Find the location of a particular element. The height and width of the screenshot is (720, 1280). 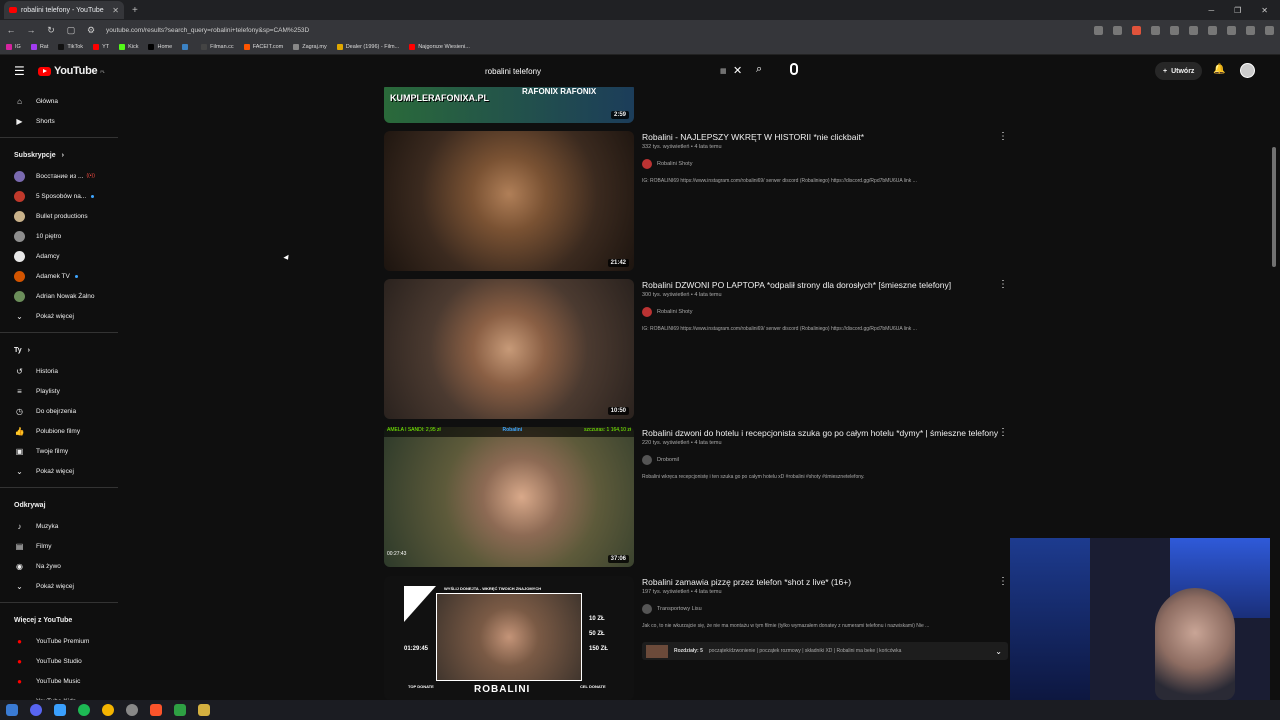

sidebar-subscription: Adamek TV is located at coordinates (60, 276).